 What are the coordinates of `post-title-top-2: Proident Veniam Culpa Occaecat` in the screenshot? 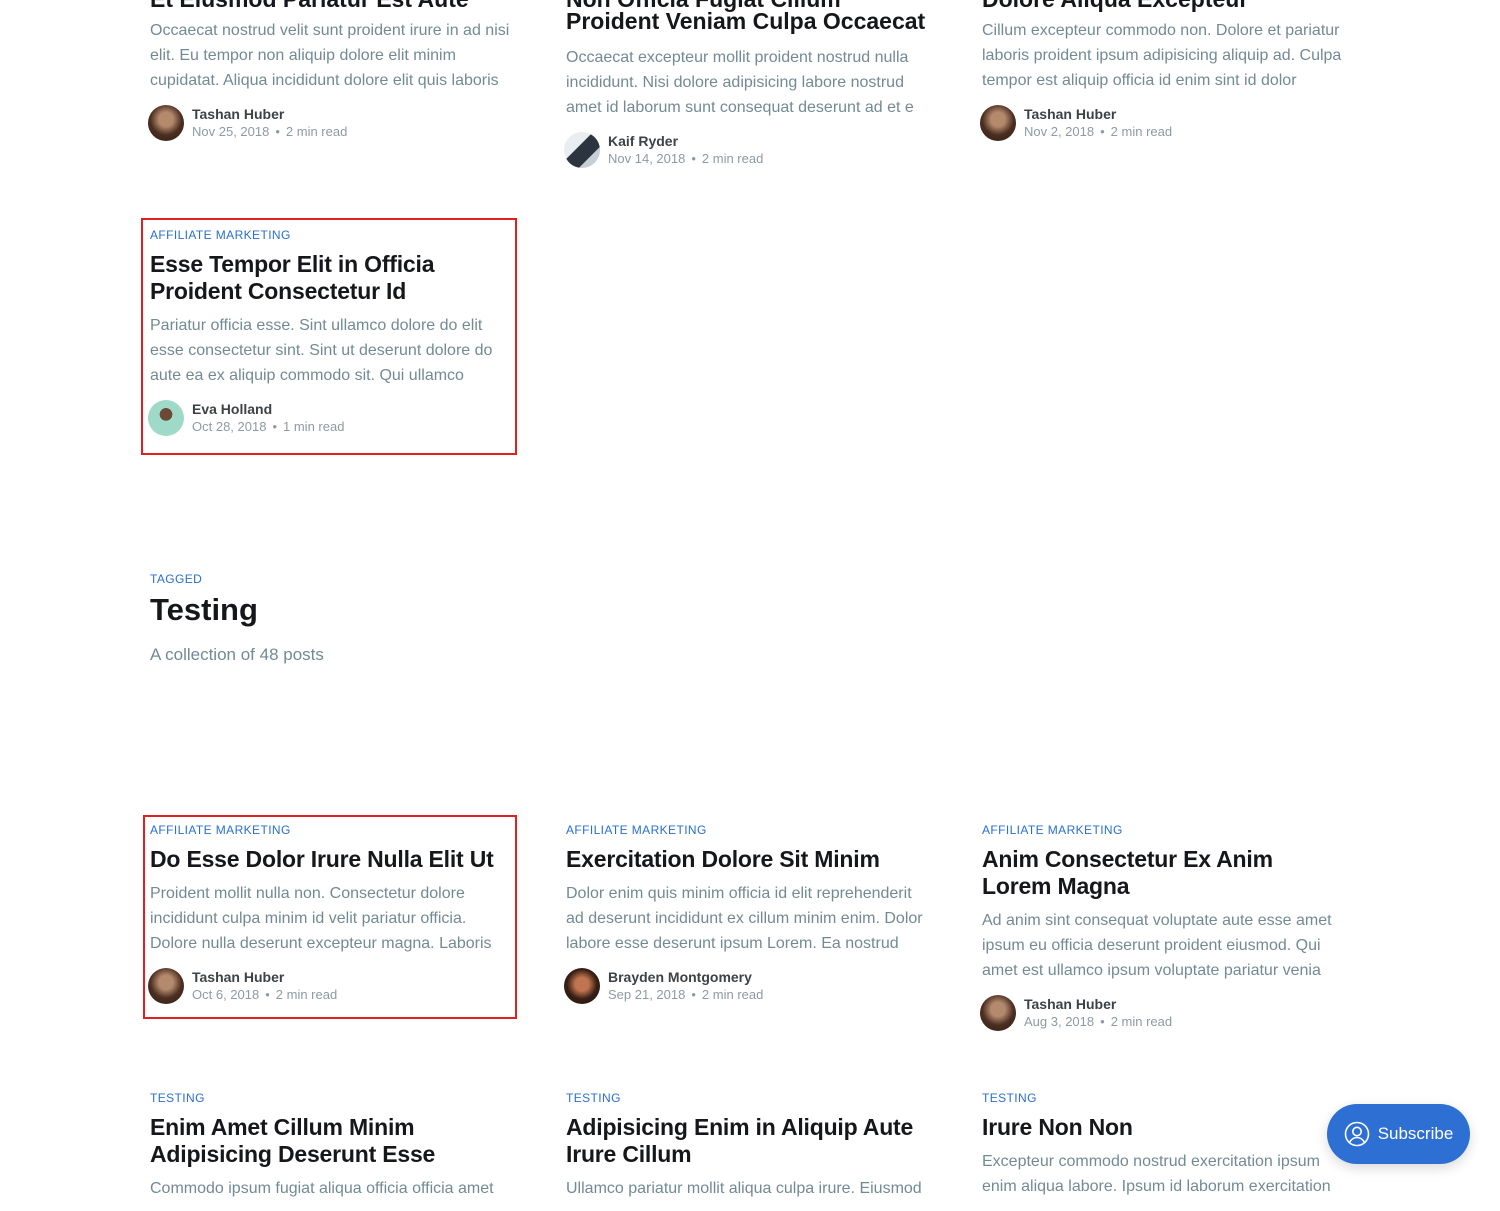 It's located at (751, 21).